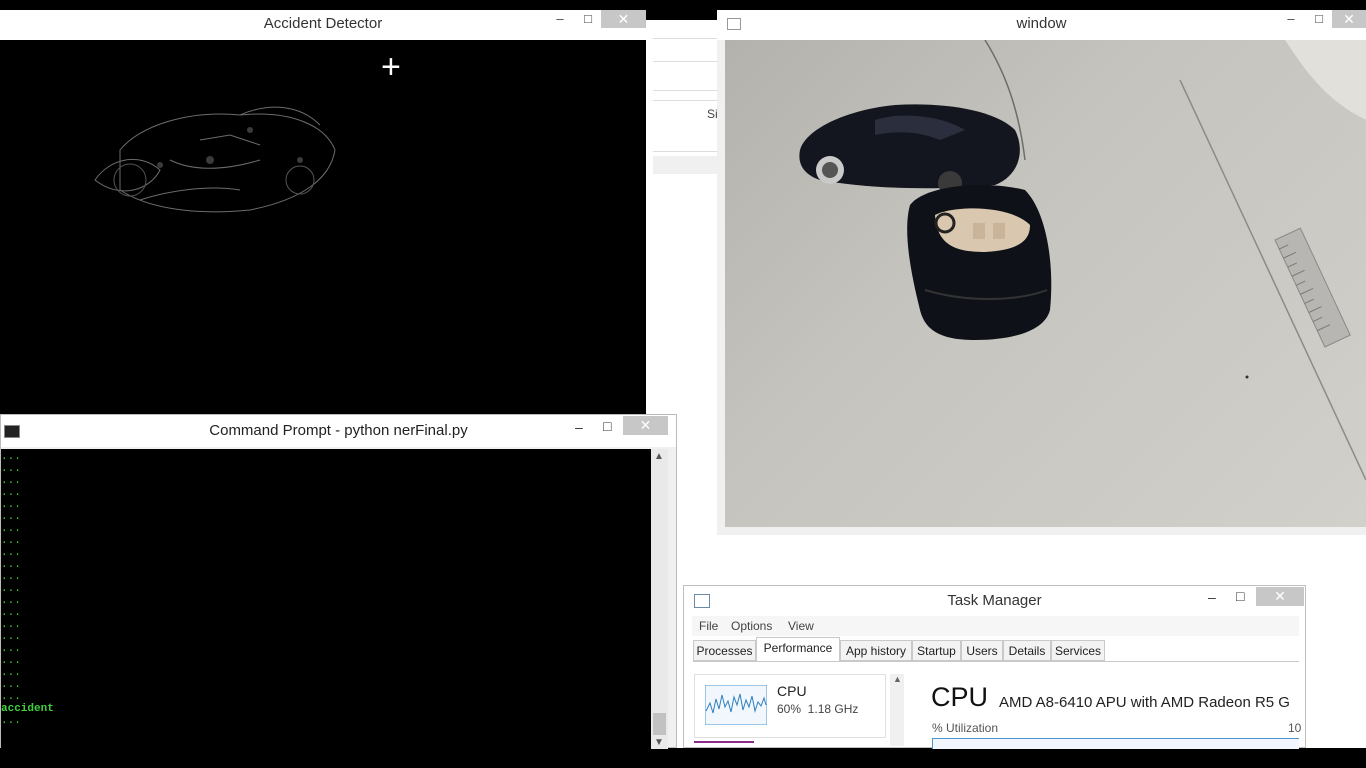 This screenshot has width=1366, height=768. What do you see at coordinates (982, 650) in the screenshot?
I see `tab-users: Users` at bounding box center [982, 650].